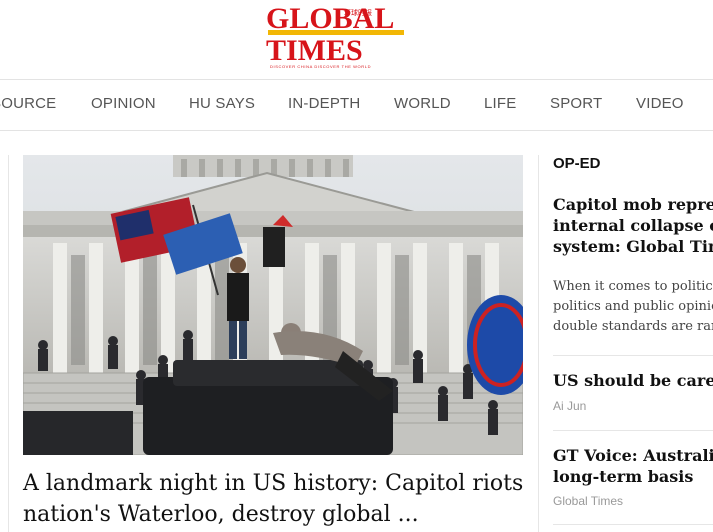  Describe the element at coordinates (314, 50) in the screenshot. I see `logo-word-times: TIMES` at that location.